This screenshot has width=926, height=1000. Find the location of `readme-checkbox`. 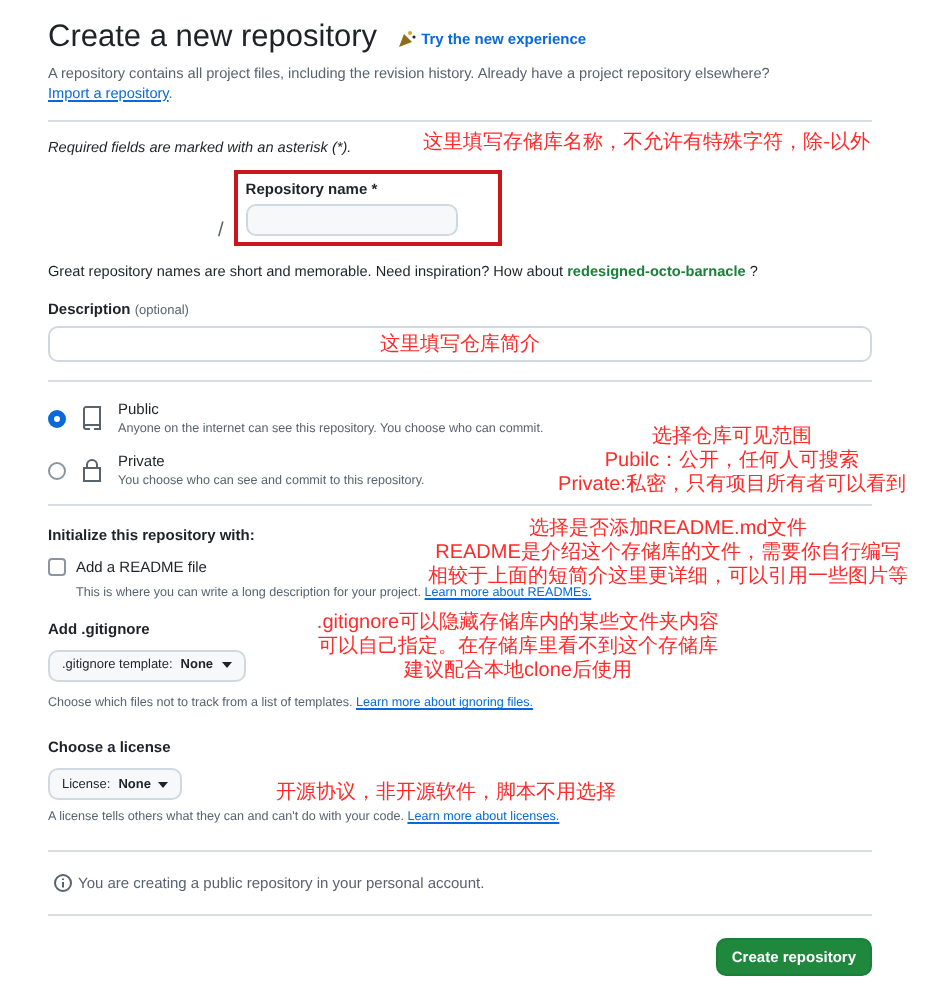

readme-checkbox is located at coordinates (57, 567).